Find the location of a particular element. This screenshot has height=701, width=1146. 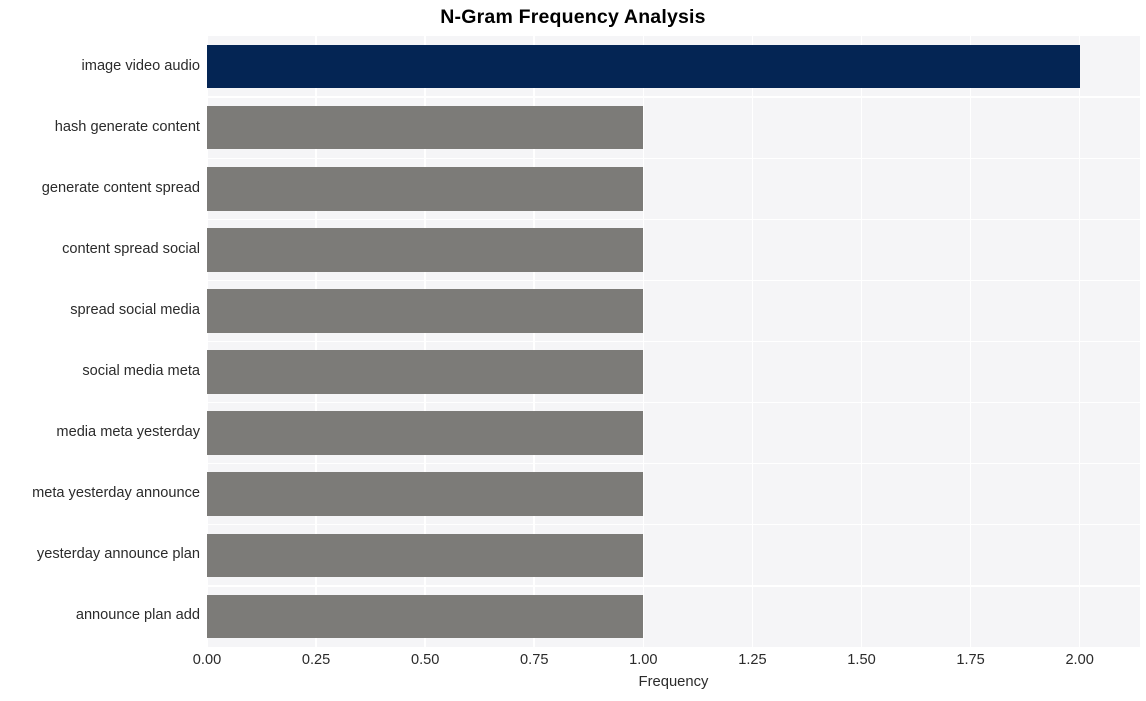

y-axis-tick-label: spread social media is located at coordinates (135, 309).